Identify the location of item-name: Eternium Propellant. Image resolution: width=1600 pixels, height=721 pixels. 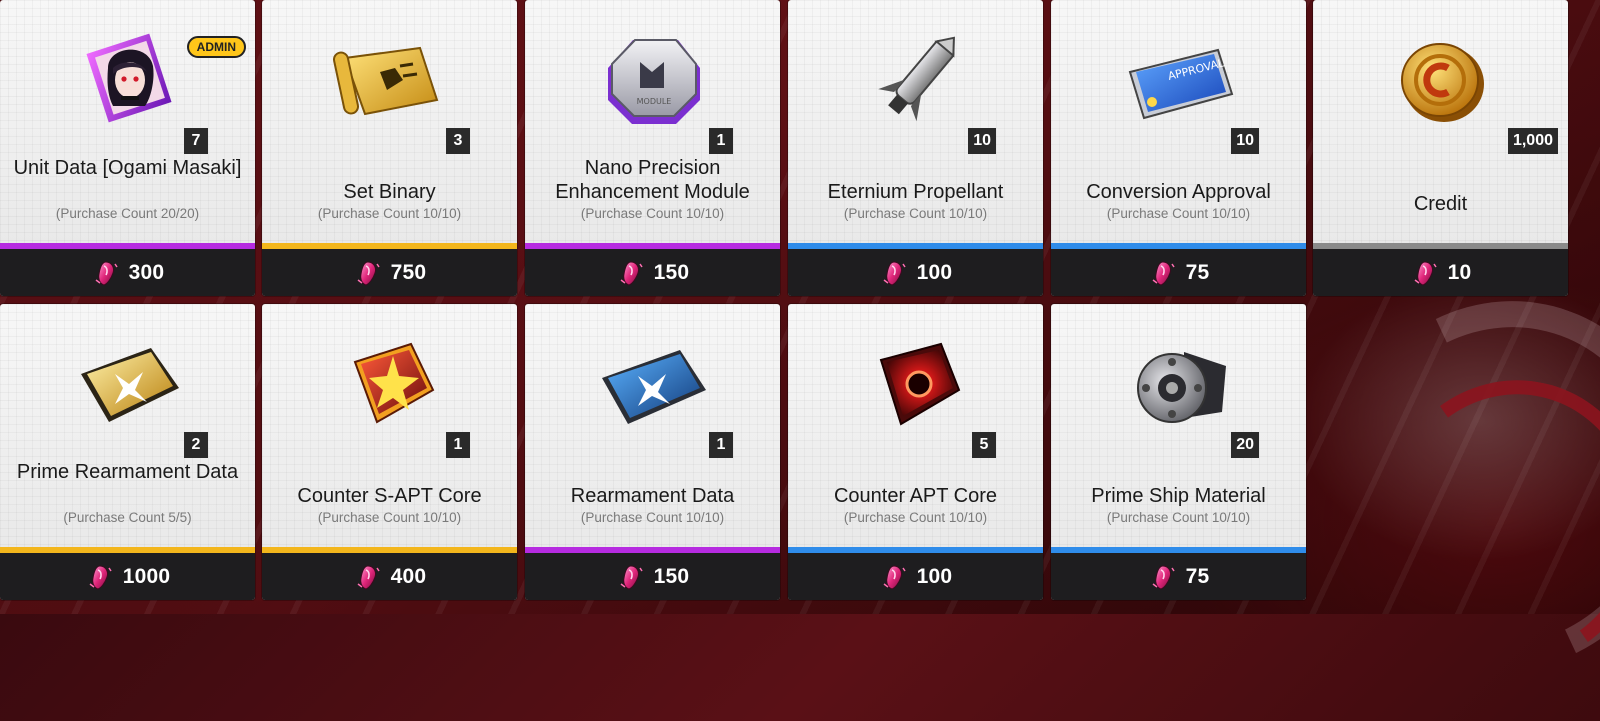
(915, 192).